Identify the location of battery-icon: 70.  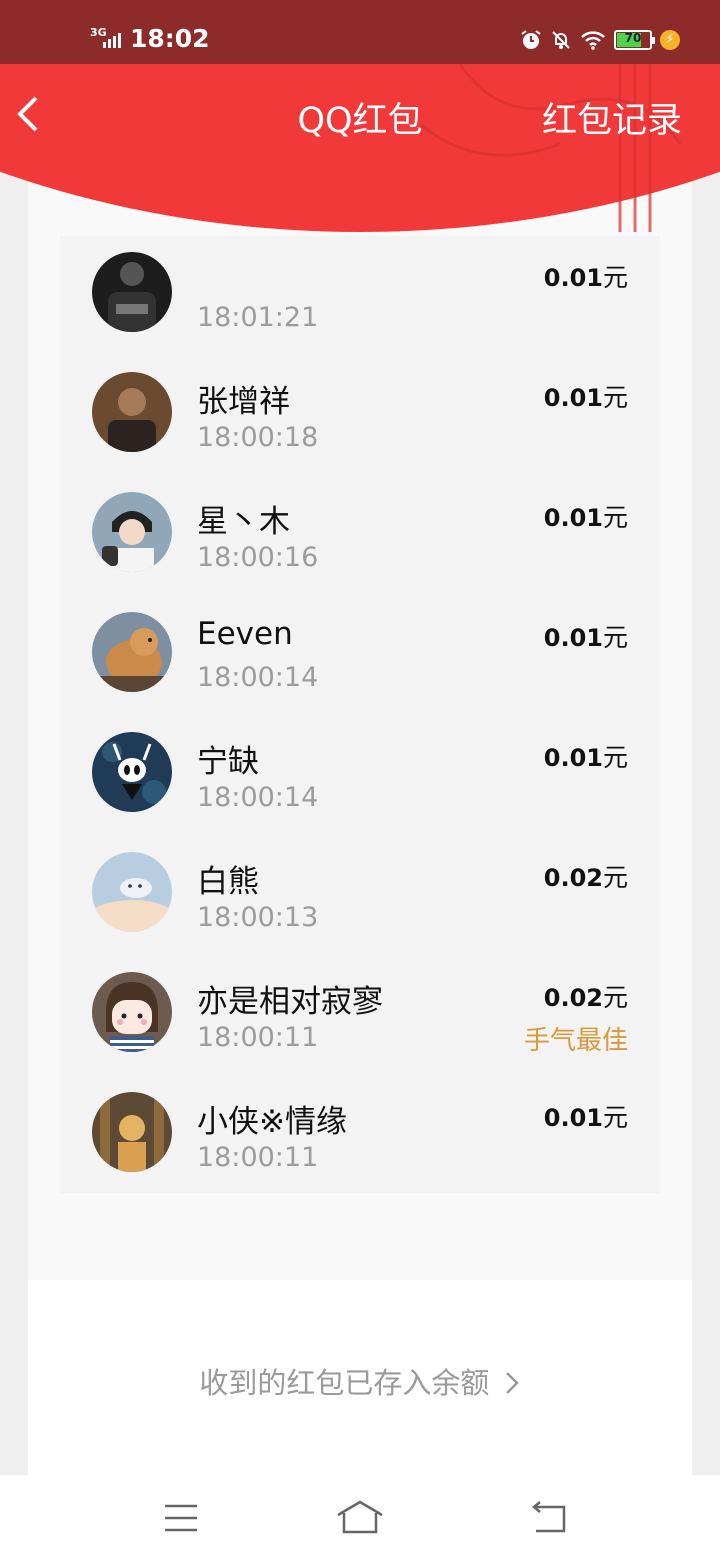
(634, 40).